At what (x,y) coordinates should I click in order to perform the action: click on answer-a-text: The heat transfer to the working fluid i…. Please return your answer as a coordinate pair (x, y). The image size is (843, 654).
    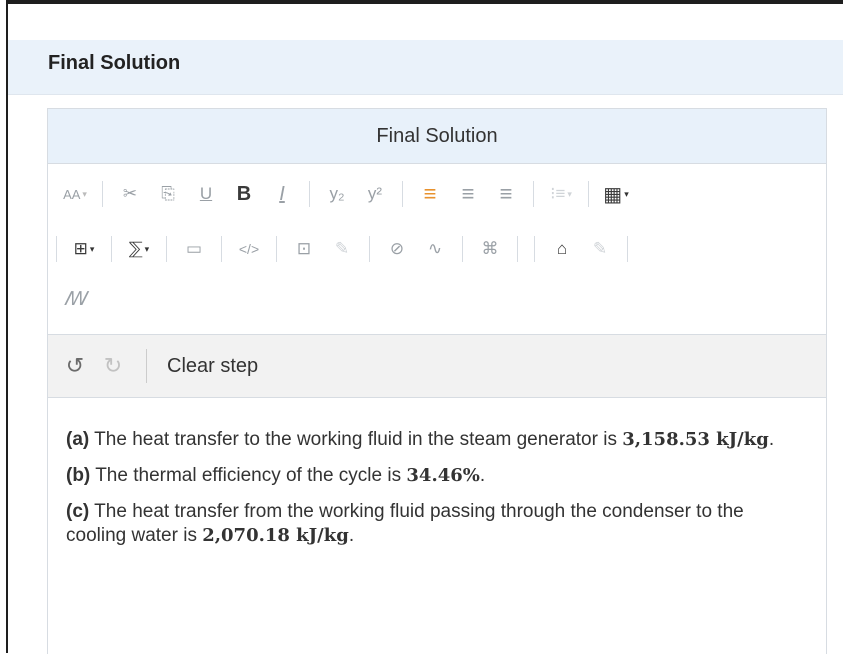
    Looking at the image, I should click on (355, 439).